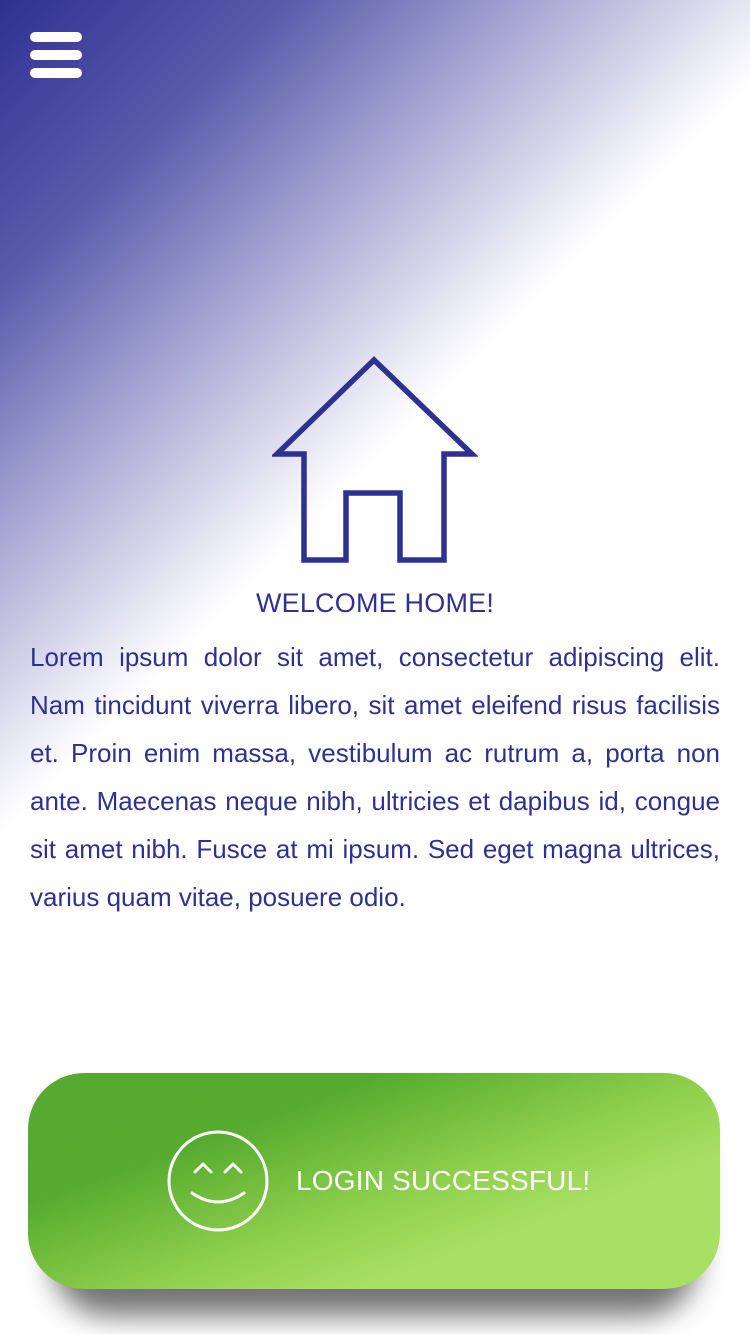 This screenshot has height=1334, width=750. I want to click on menu-bar-middle, so click(56, 55).